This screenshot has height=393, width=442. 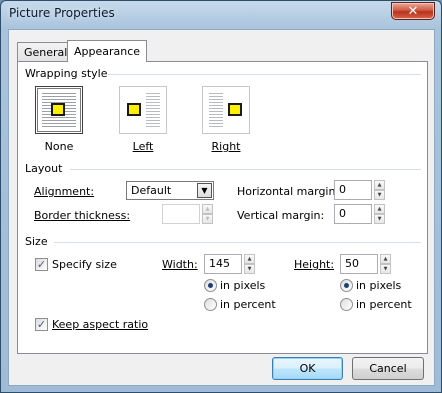 I want to click on wrap-right-label: Right, so click(x=226, y=146).